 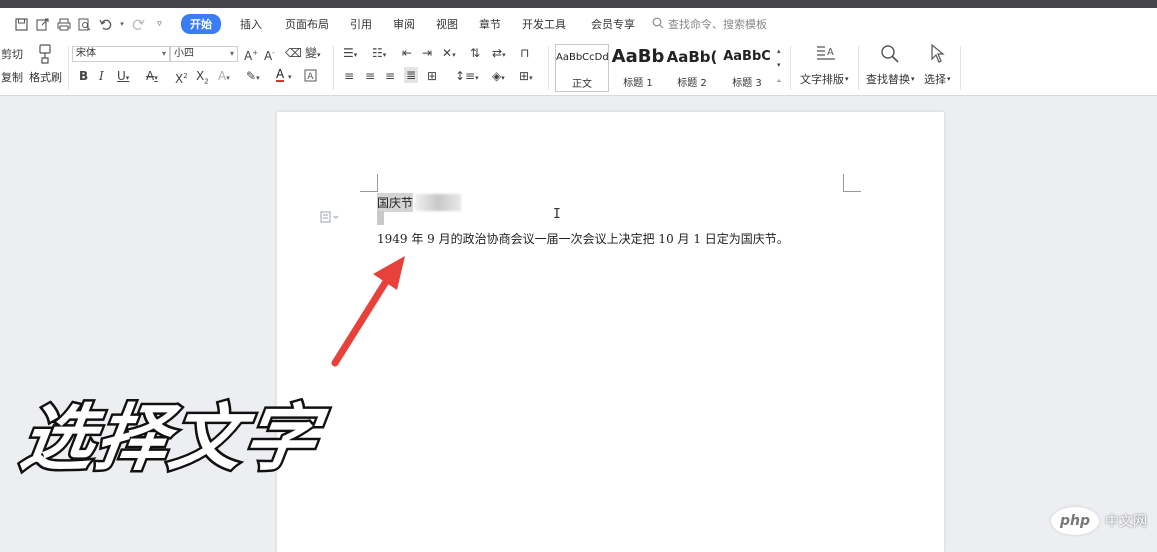 I want to click on increase-indent-icon: ⇥, so click(x=427, y=53).